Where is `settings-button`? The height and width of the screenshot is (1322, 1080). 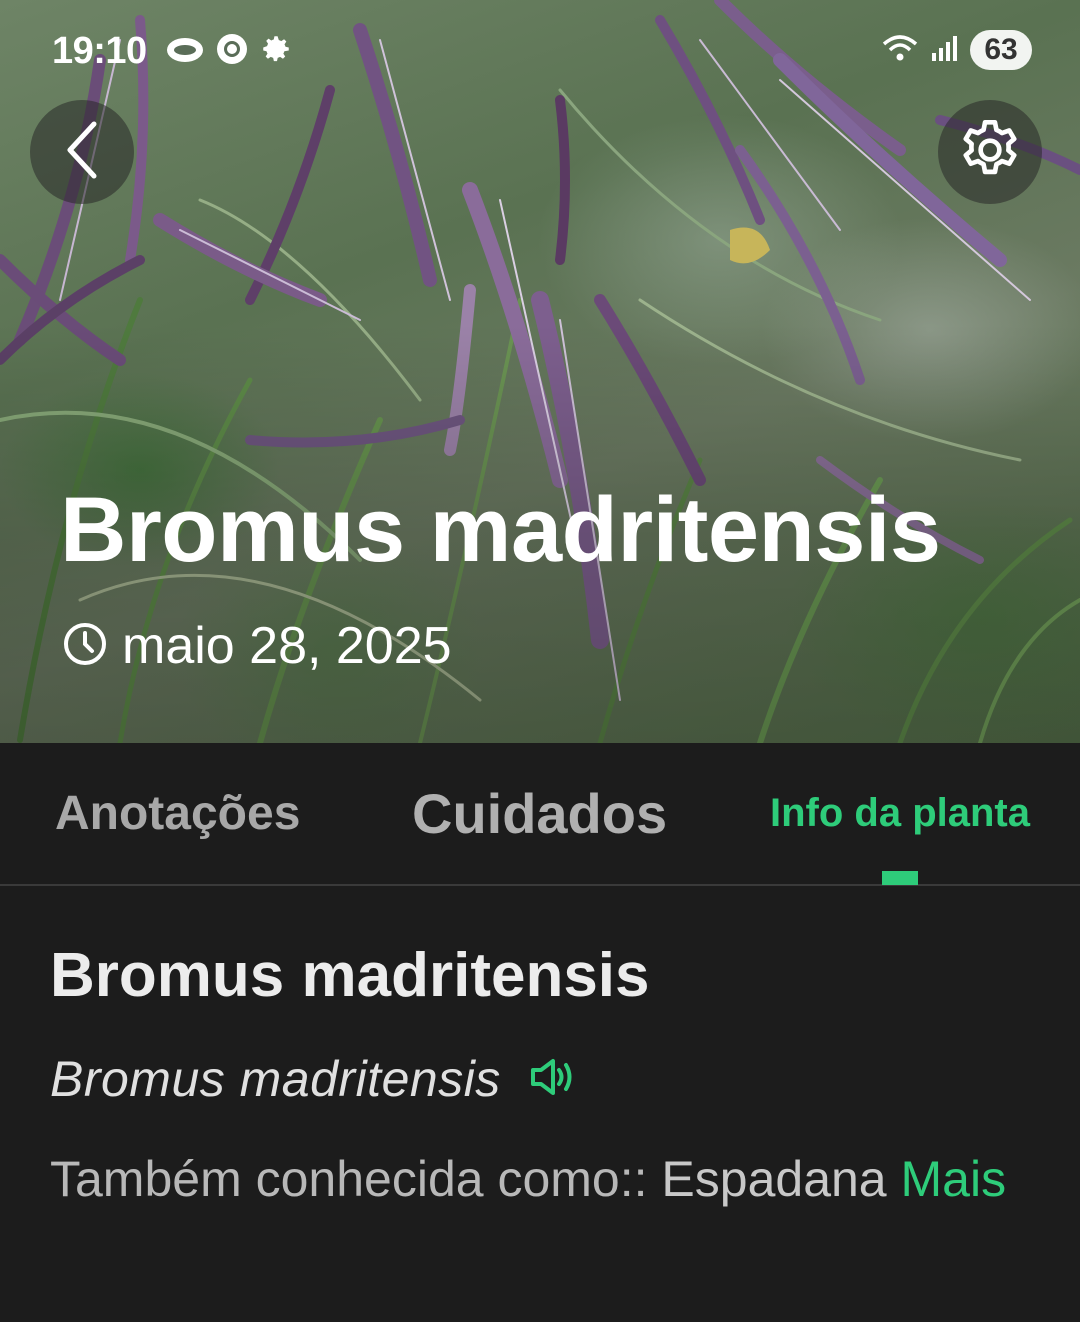
settings-button is located at coordinates (990, 152).